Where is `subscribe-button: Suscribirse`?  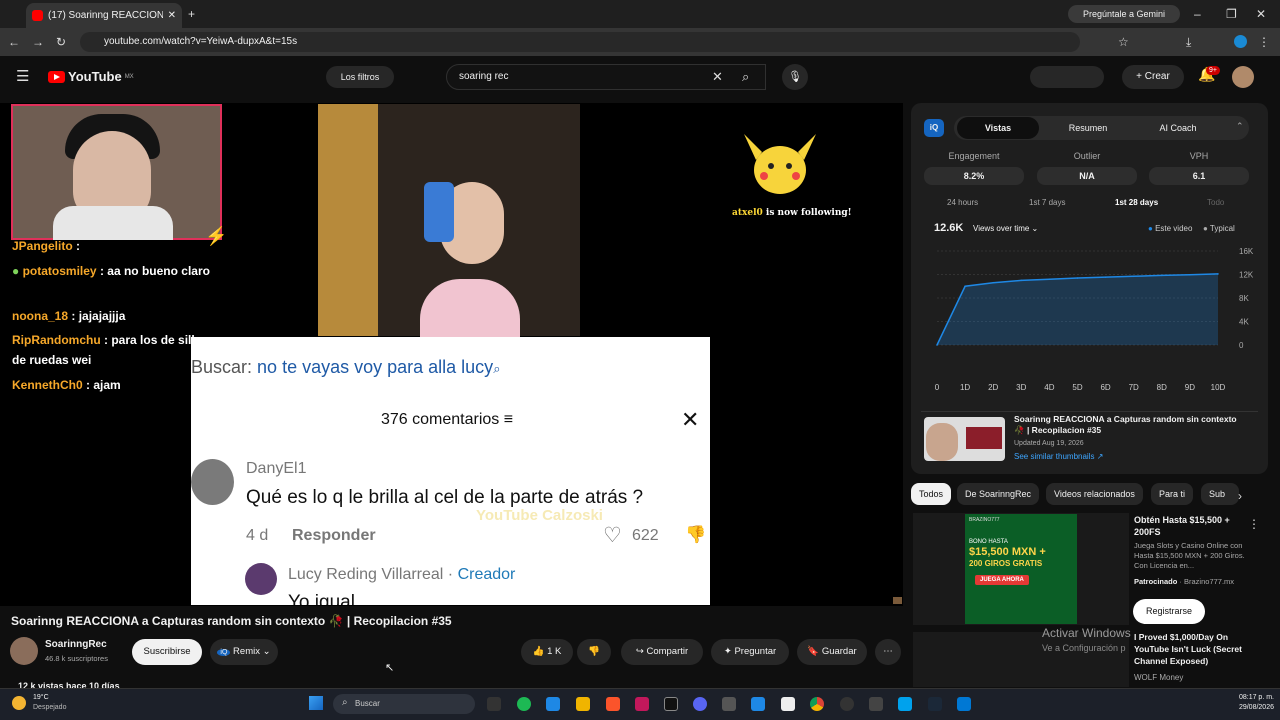 subscribe-button: Suscribirse is located at coordinates (167, 652).